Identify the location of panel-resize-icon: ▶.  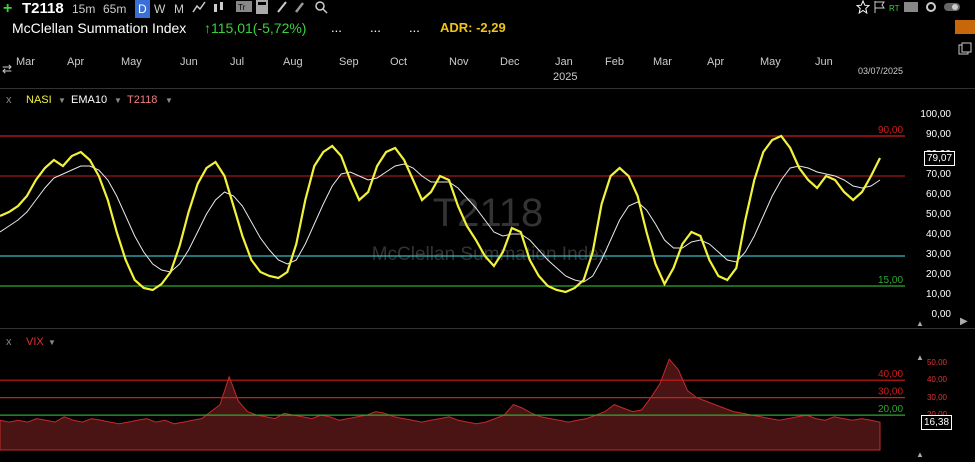
(964, 321).